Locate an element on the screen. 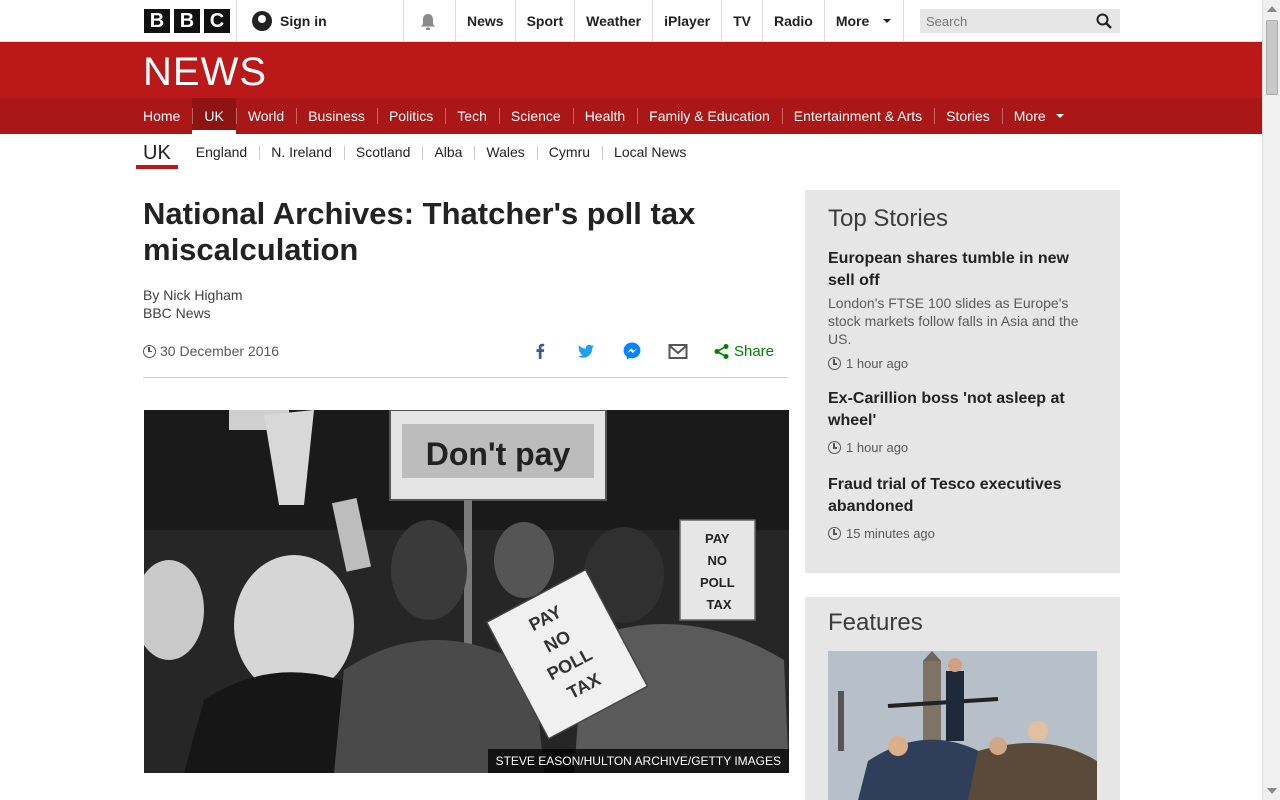 This screenshot has width=1280, height=800. feature-image is located at coordinates (962, 725).